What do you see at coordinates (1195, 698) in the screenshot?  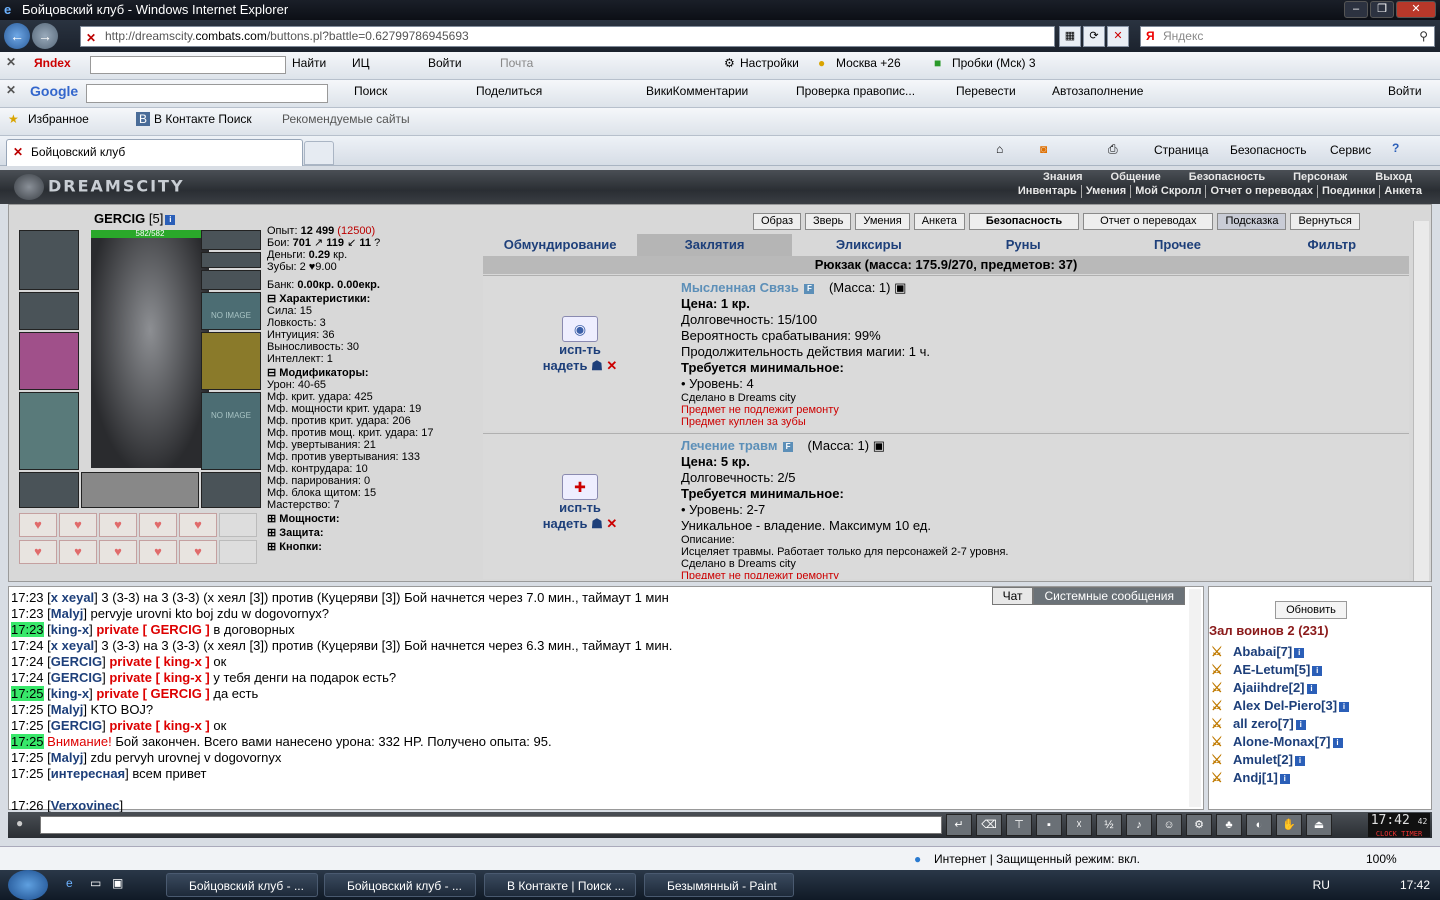 I see `chat-scrollbar` at bounding box center [1195, 698].